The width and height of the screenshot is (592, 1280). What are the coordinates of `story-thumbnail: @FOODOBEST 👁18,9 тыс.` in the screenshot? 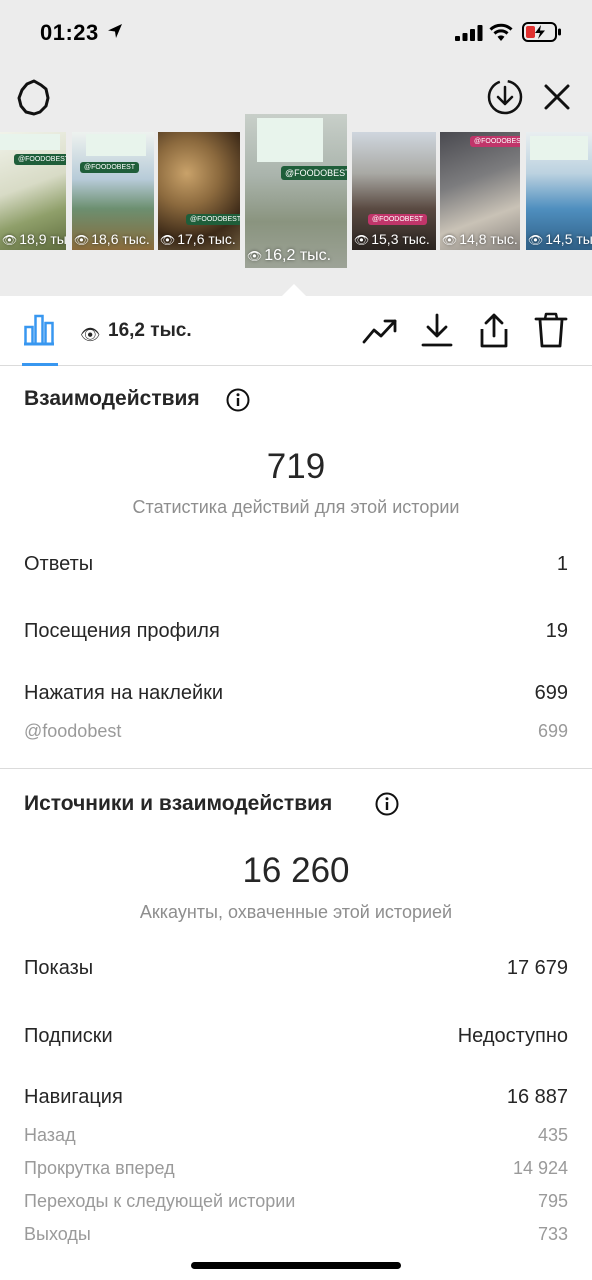 It's located at (33, 191).